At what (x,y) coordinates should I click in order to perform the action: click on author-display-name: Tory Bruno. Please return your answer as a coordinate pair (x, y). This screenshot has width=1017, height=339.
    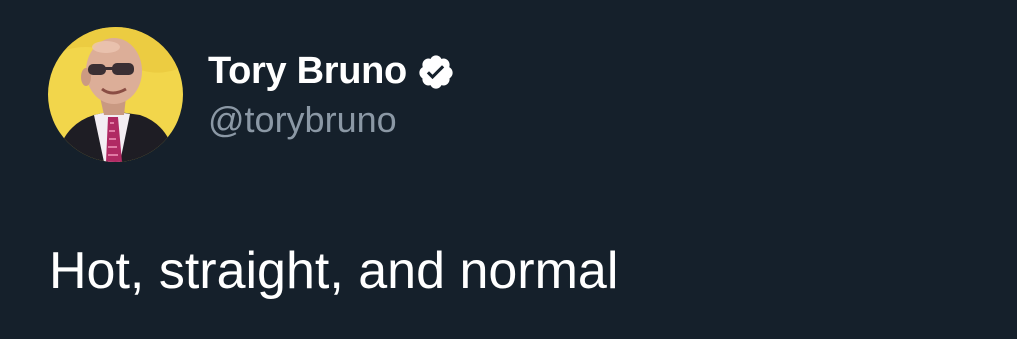
    Looking at the image, I should click on (307, 71).